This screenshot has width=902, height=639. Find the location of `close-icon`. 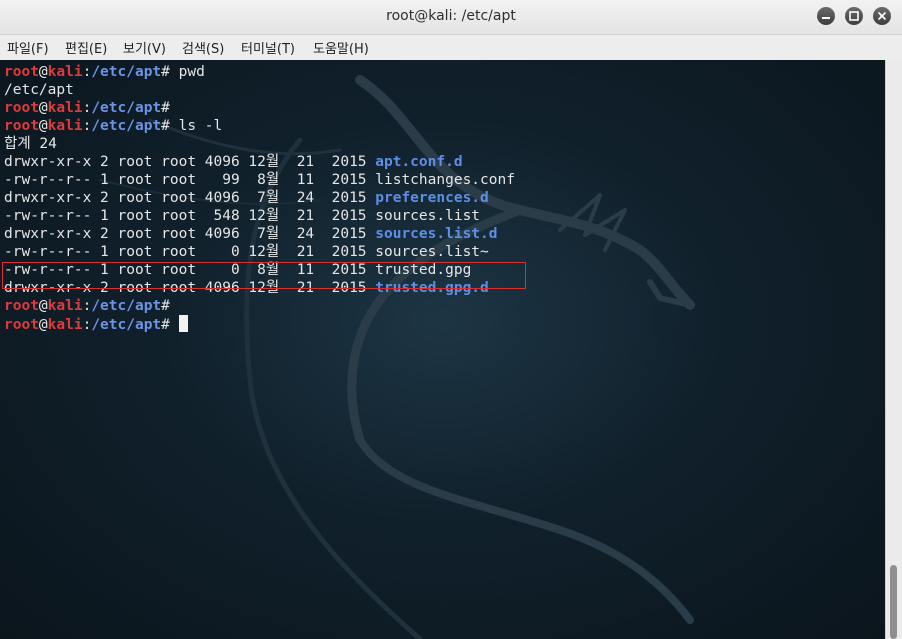

close-icon is located at coordinates (882, 16).